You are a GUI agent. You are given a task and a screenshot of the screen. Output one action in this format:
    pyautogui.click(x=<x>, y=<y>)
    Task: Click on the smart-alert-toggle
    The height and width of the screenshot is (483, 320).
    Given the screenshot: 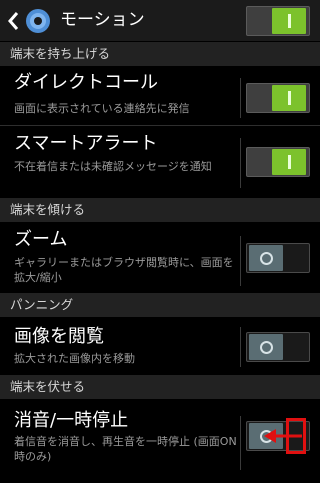 What is the action you would take?
    pyautogui.click(x=278, y=162)
    